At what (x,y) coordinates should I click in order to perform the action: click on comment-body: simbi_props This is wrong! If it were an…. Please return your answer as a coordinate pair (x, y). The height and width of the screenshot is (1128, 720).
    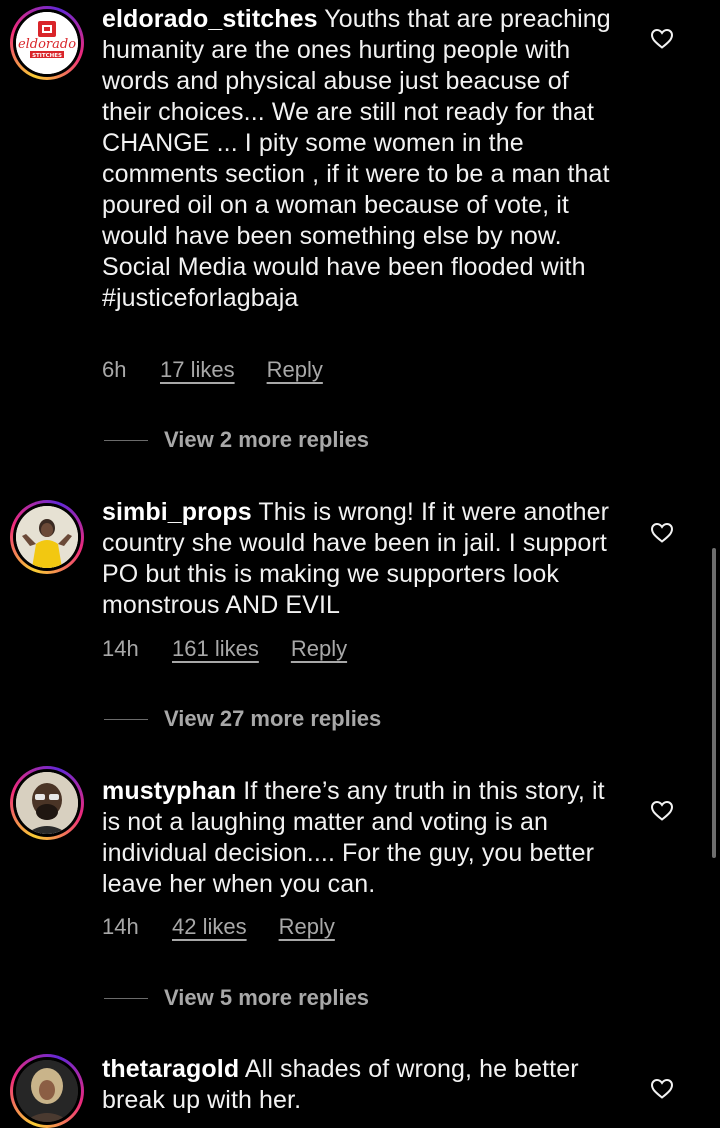
    Looking at the image, I should click on (362, 559).